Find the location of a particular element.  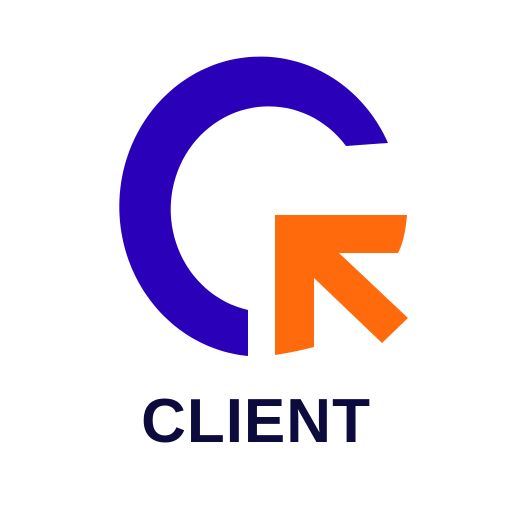

arrow-cursor-shape is located at coordinates (341, 285).